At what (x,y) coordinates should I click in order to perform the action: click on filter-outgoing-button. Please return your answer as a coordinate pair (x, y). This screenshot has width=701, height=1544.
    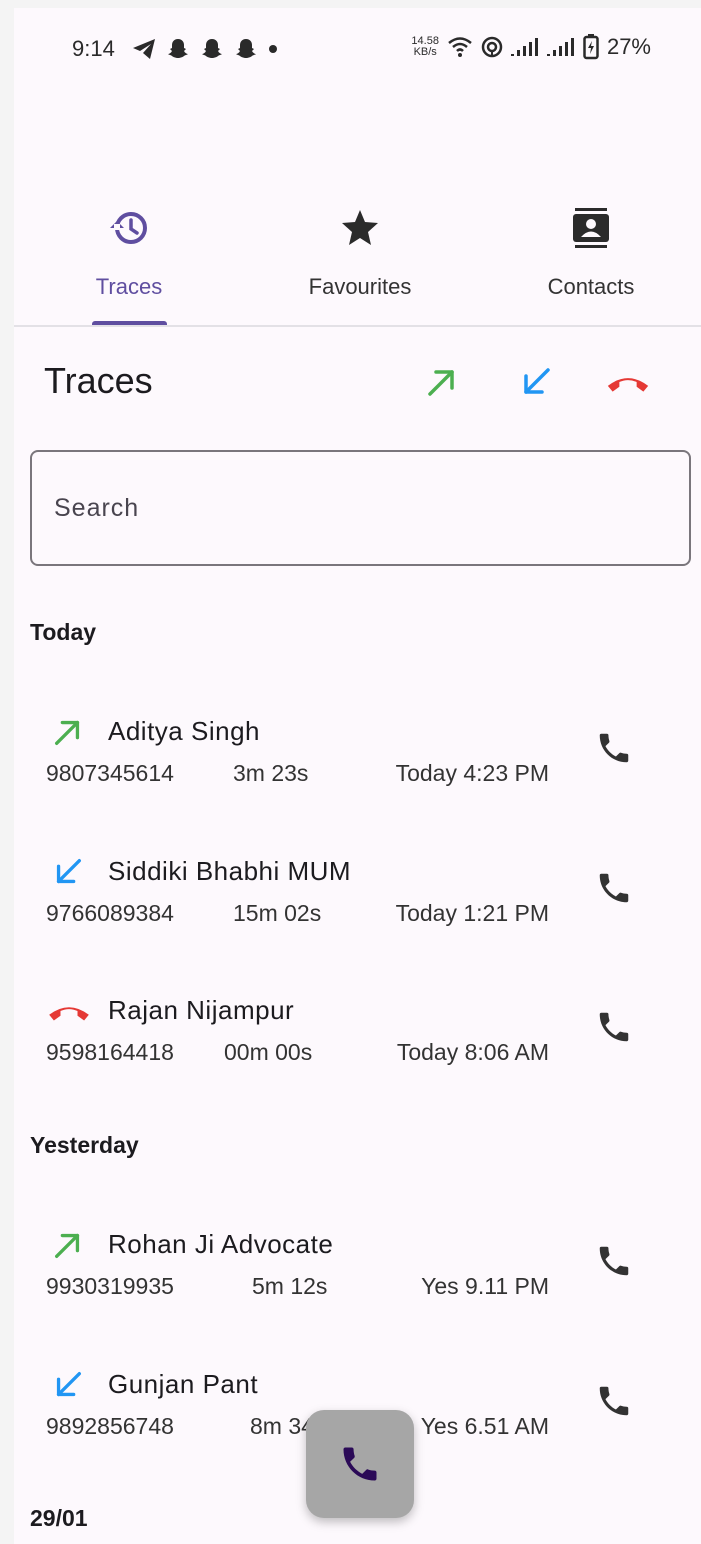
    Looking at the image, I should click on (442, 382).